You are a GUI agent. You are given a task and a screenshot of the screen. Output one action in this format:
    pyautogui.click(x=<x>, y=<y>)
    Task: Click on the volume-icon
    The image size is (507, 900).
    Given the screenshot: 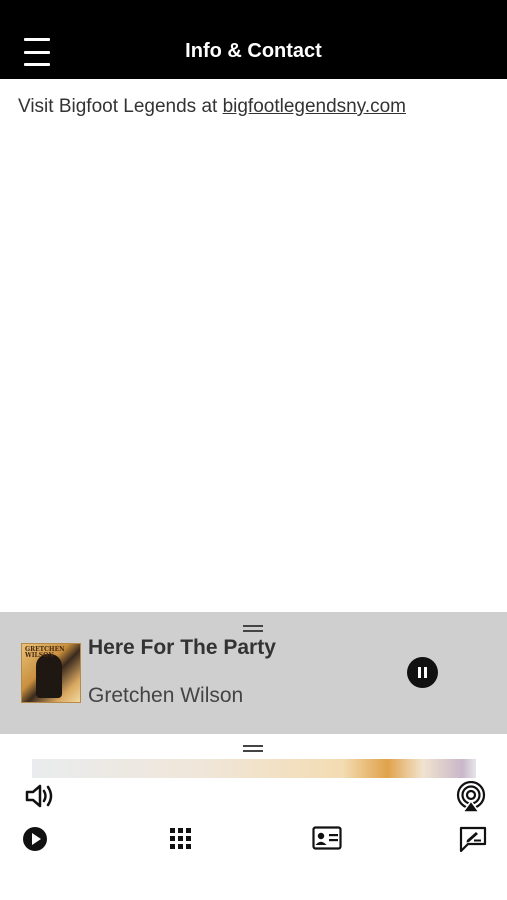 What is the action you would take?
    pyautogui.click(x=39, y=796)
    